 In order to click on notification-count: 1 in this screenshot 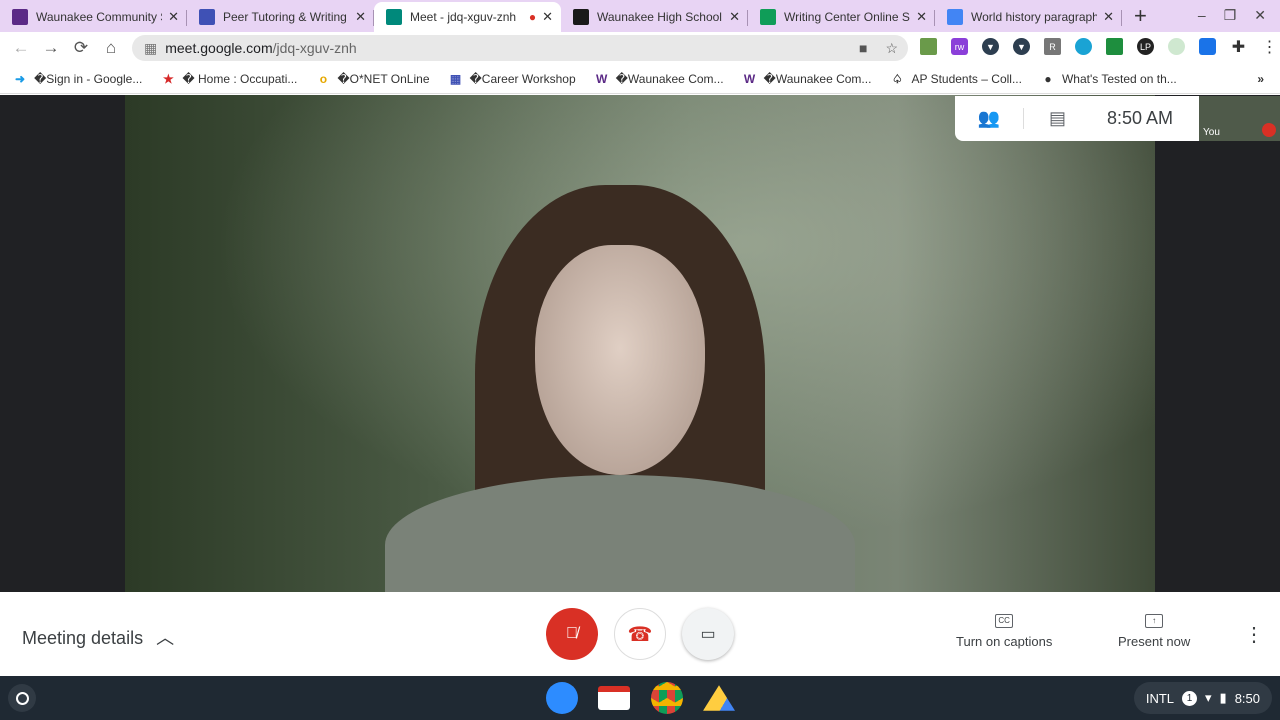, I will do `click(1189, 698)`.